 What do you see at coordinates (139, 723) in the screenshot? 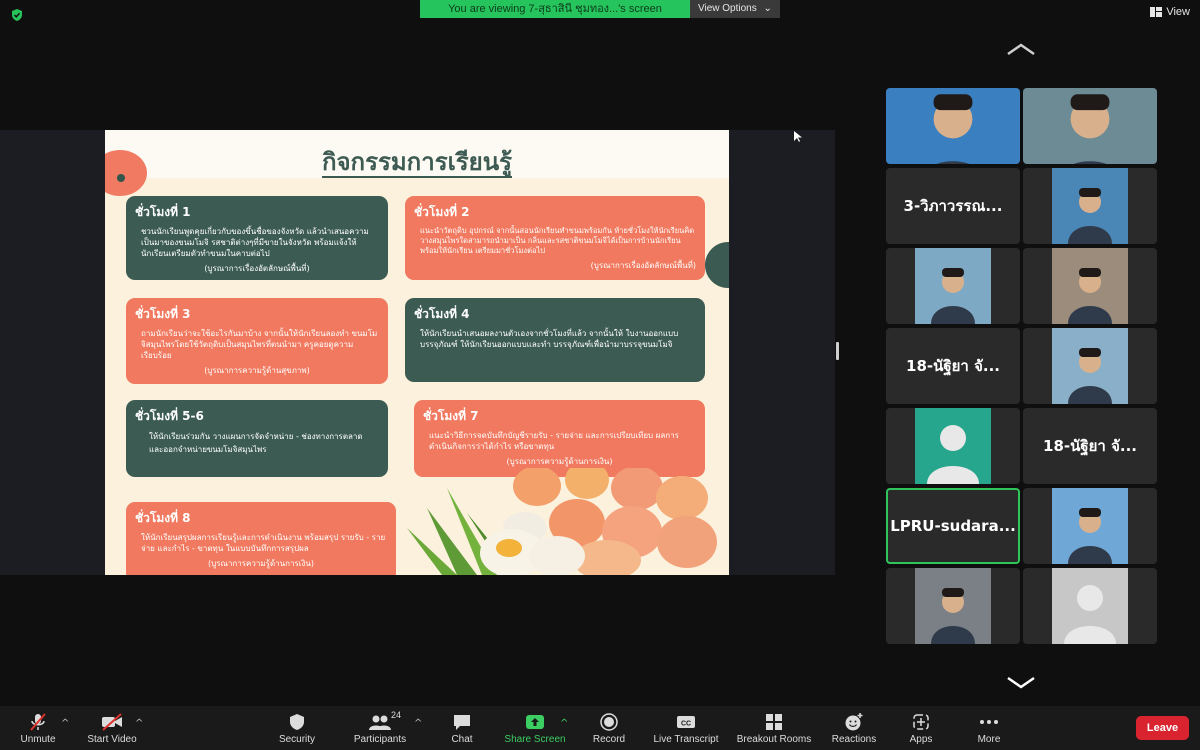
I see `video-options-caret-icon: ^` at bounding box center [139, 723].